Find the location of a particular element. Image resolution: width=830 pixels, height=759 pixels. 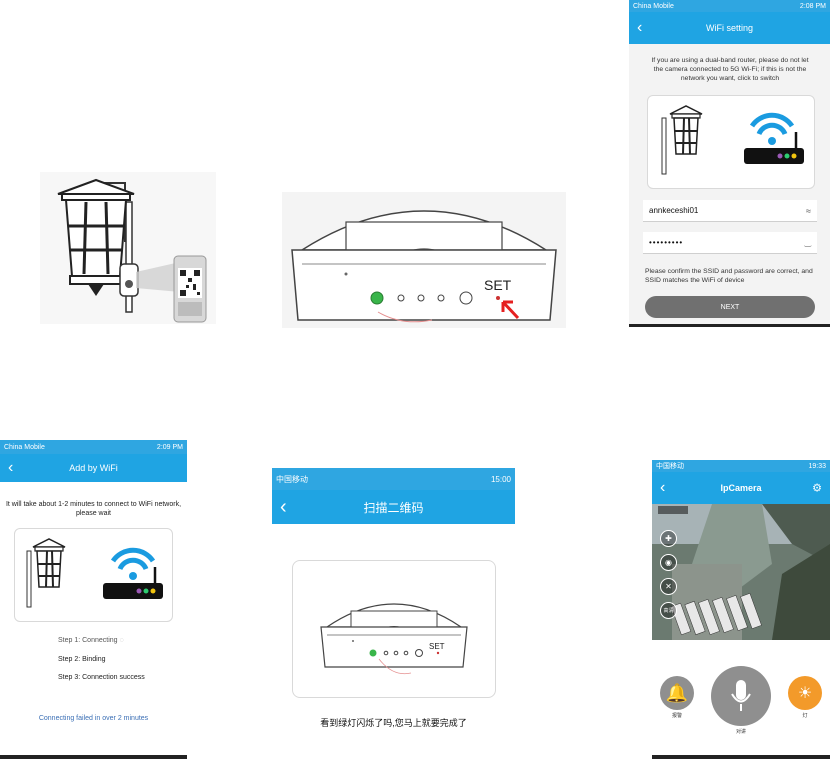

lantern-qr-illustration is located at coordinates (128, 248).